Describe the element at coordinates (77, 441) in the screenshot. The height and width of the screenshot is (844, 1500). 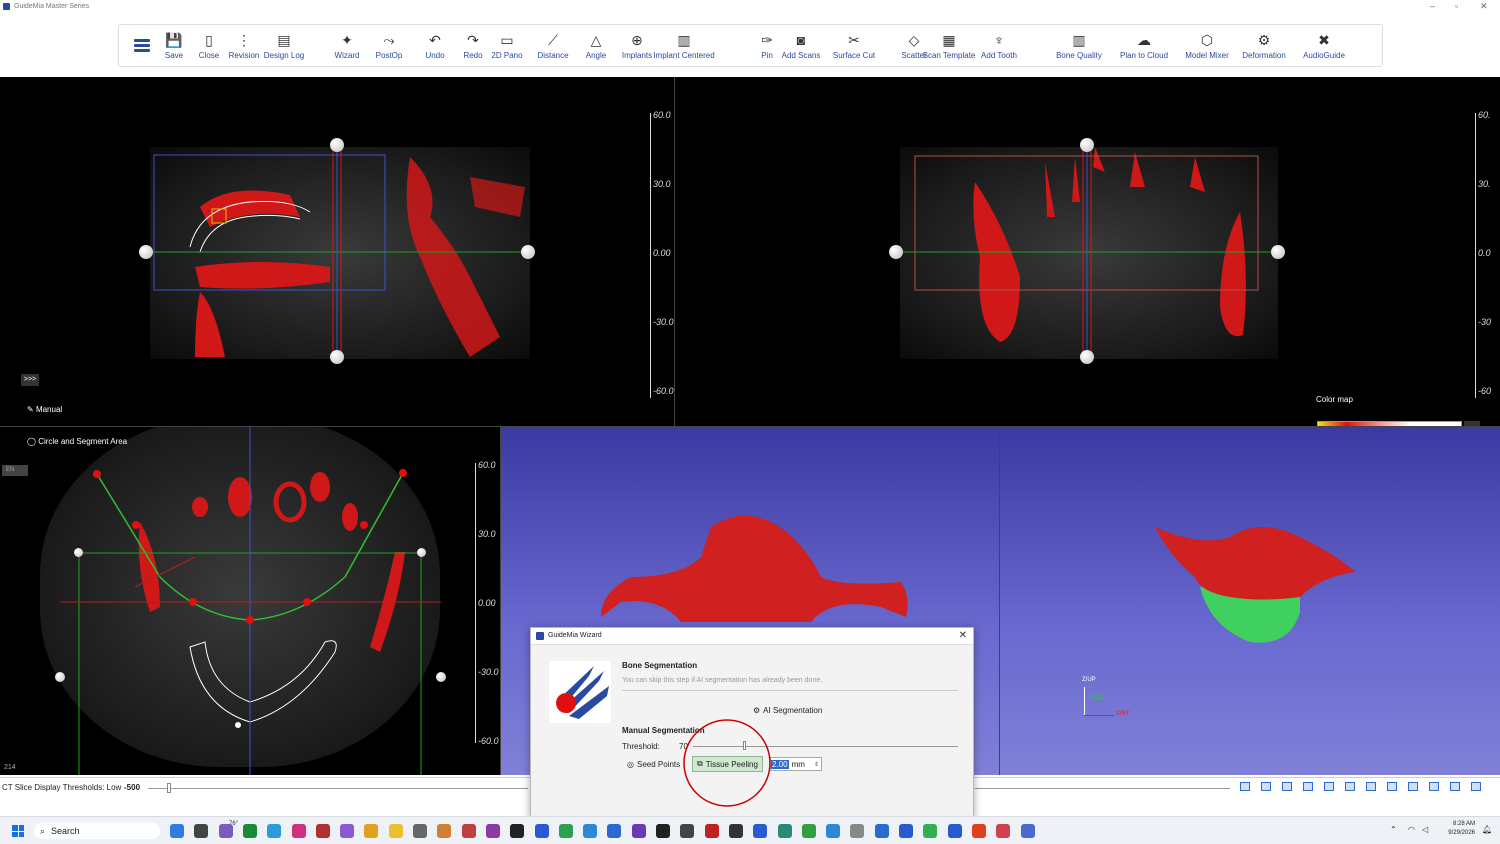
I see `circle-segment-tool: ◯ Circle and Segment Area` at that location.